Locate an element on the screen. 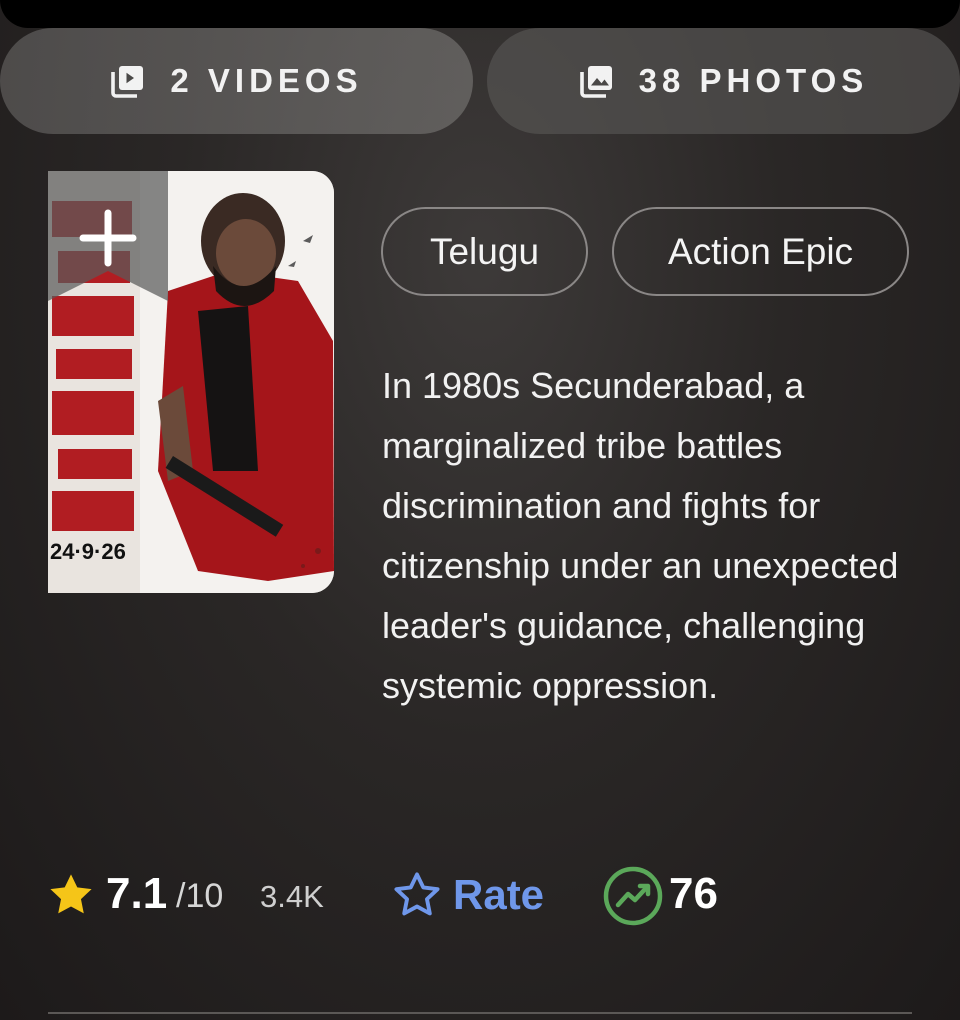 Image resolution: width=960 pixels, height=1020 pixels. genre-chip-action-epic: Action Epic is located at coordinates (760, 251).